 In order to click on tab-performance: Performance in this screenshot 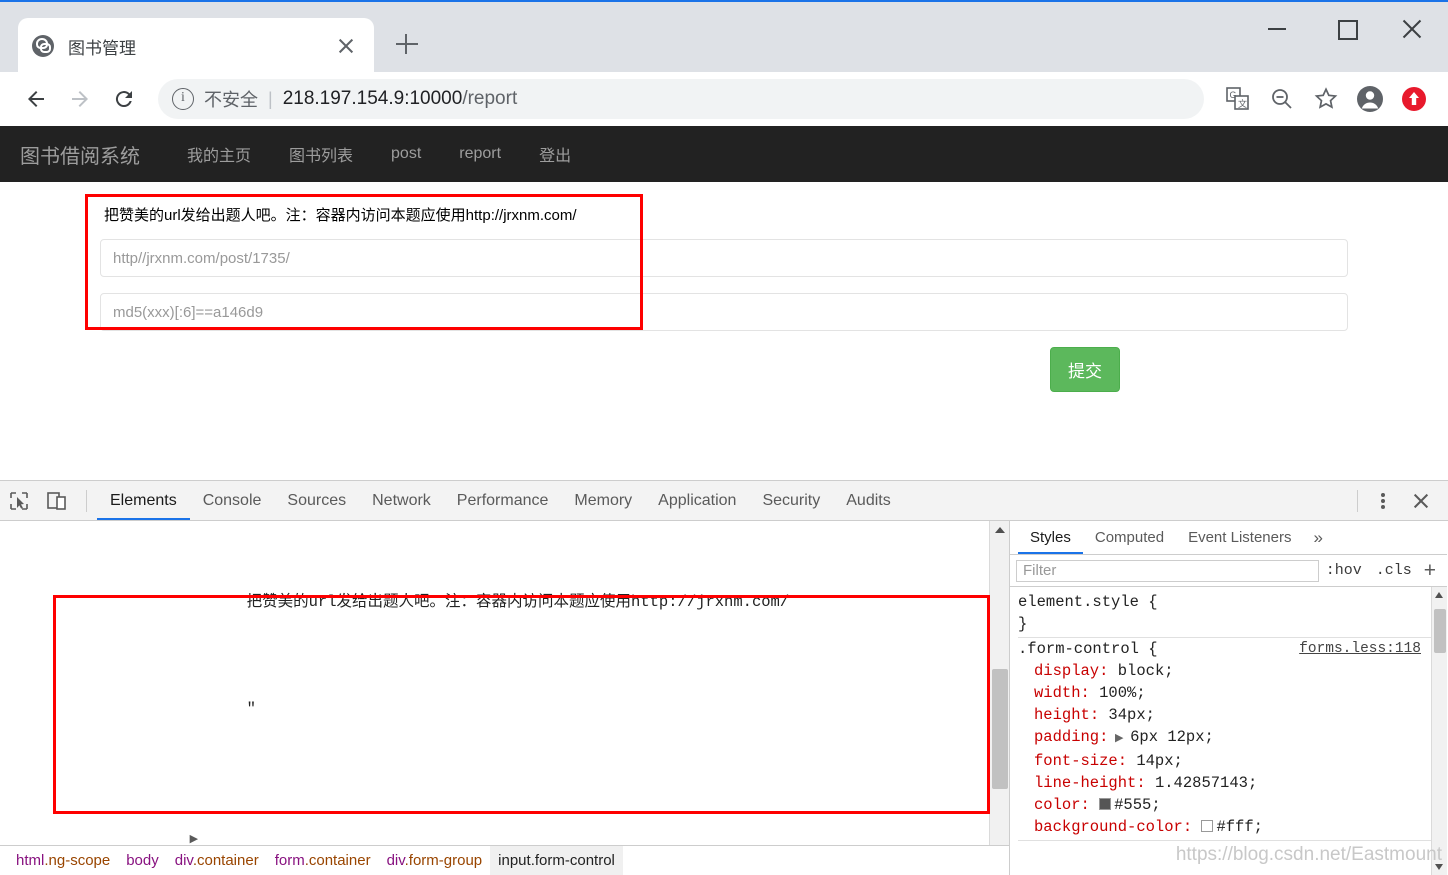, I will do `click(503, 500)`.